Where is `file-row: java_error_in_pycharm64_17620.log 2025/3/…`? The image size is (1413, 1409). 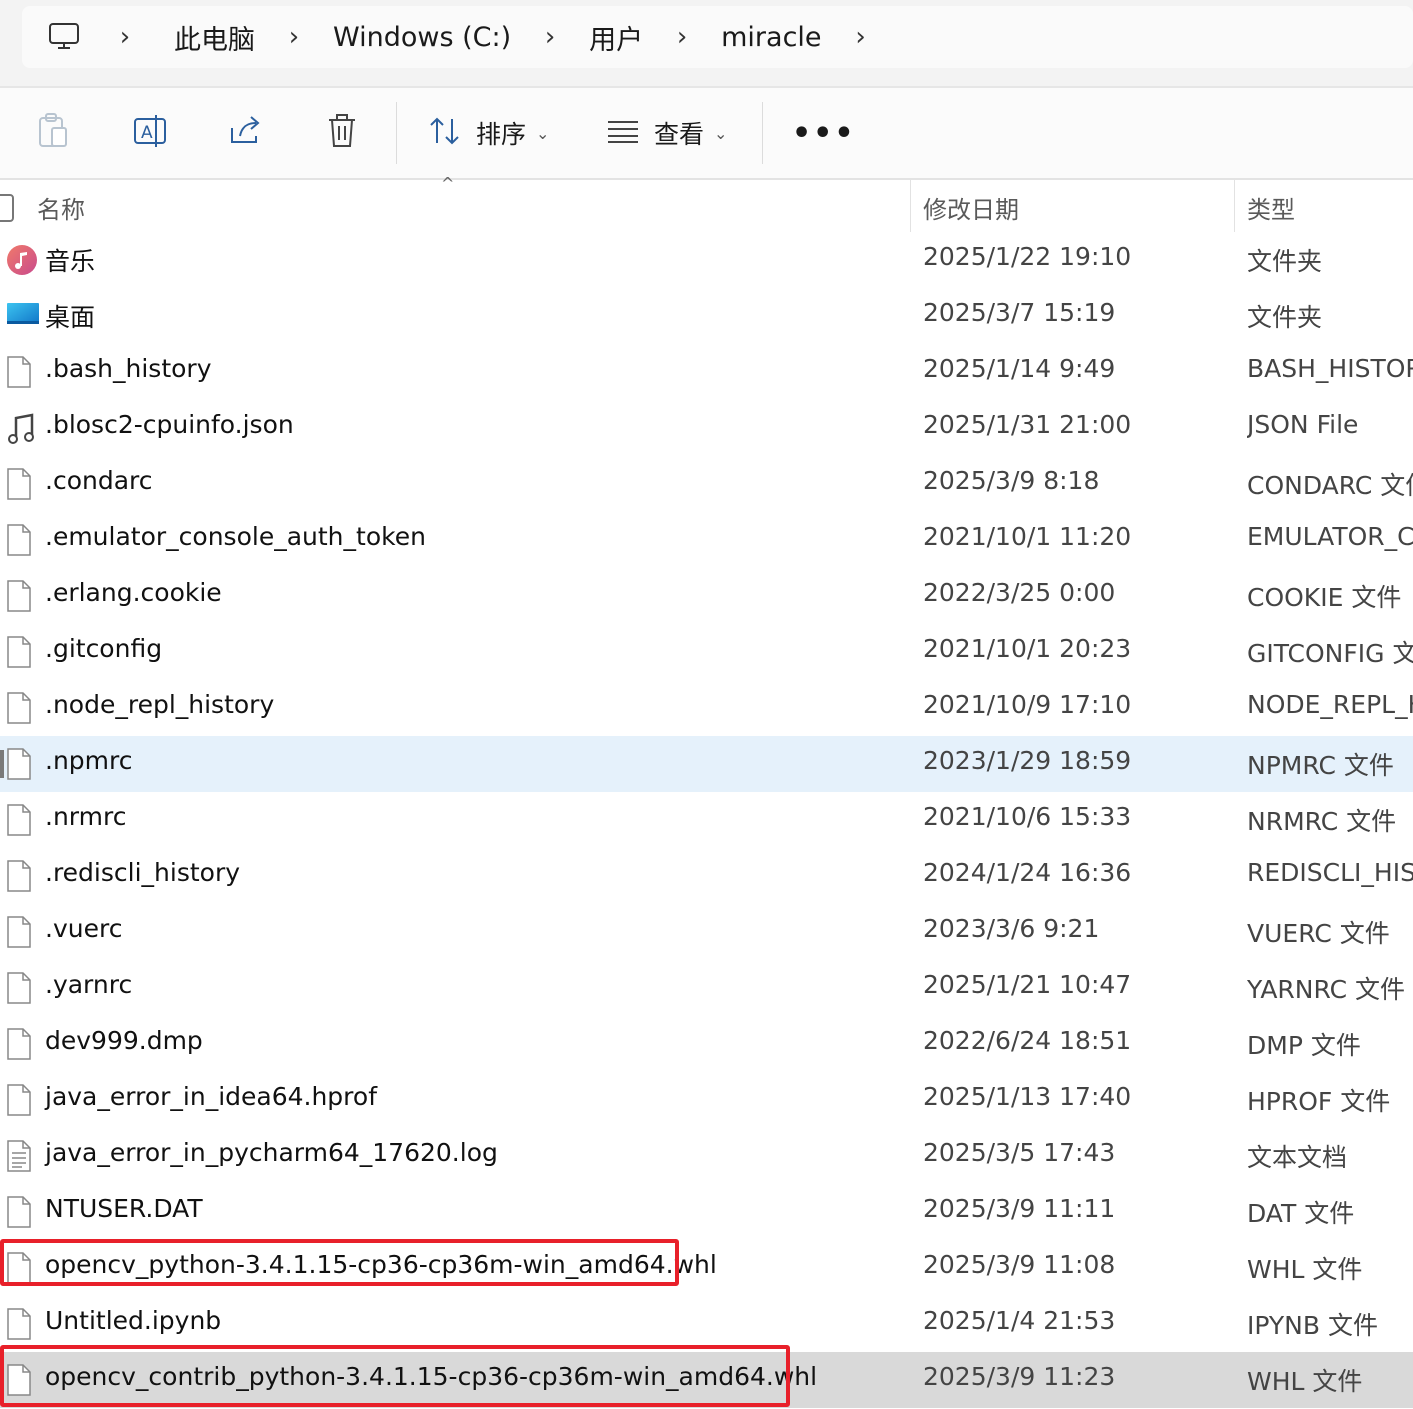 file-row: java_error_in_pycharm64_17620.log 2025/3/… is located at coordinates (706, 1156).